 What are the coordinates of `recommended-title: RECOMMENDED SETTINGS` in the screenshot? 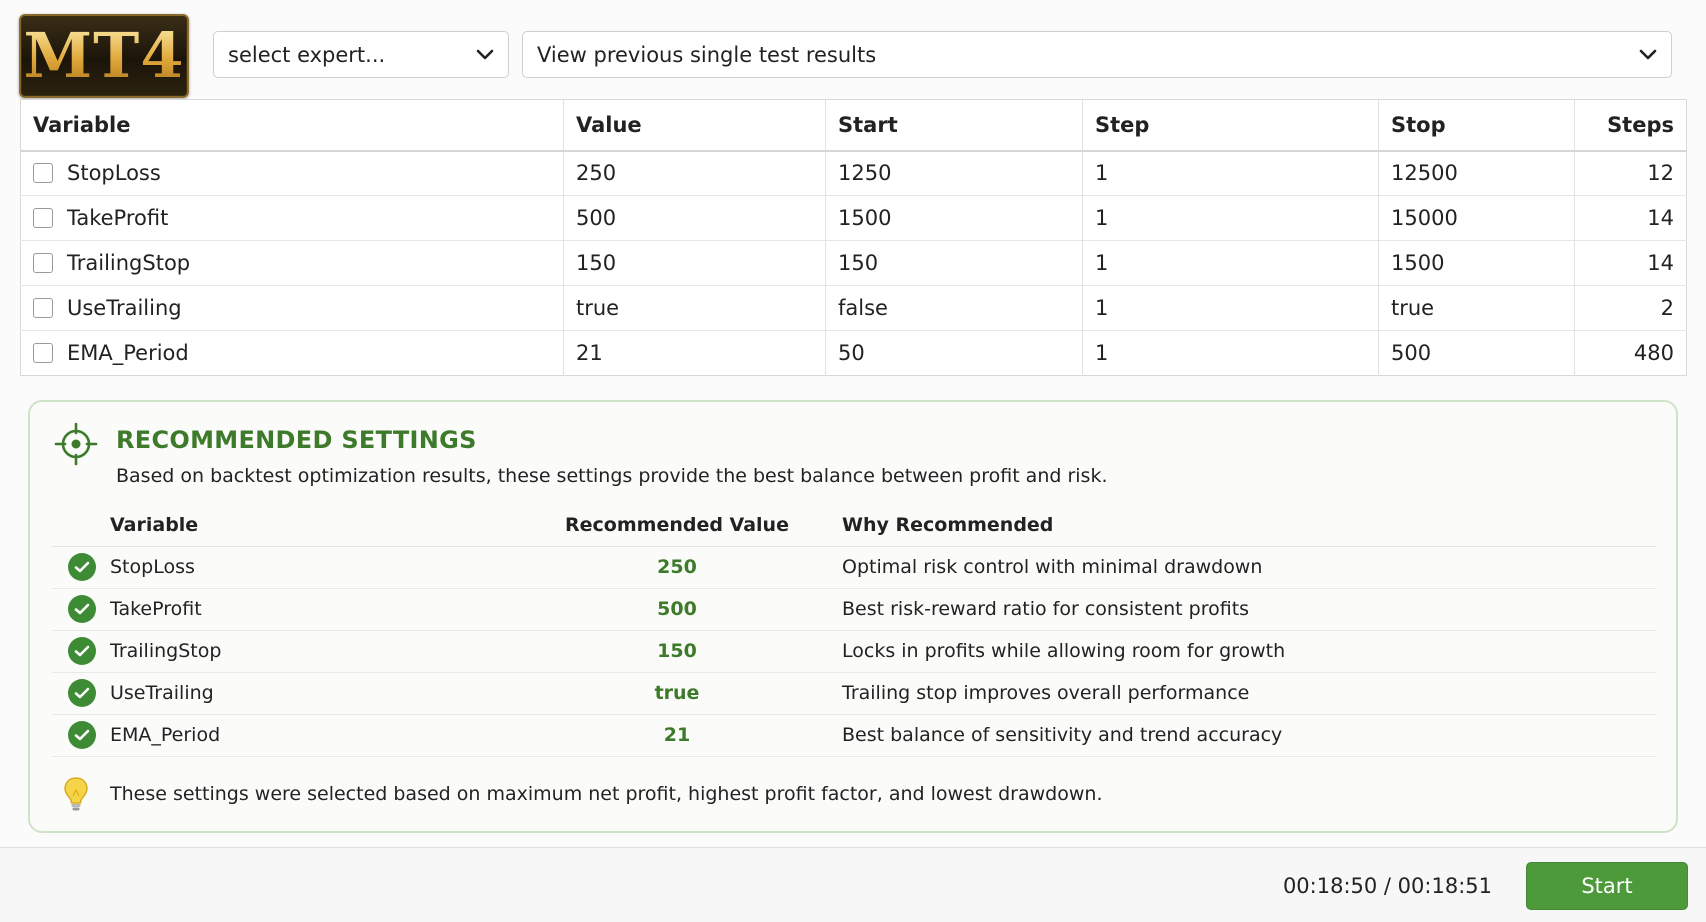 It's located at (296, 440).